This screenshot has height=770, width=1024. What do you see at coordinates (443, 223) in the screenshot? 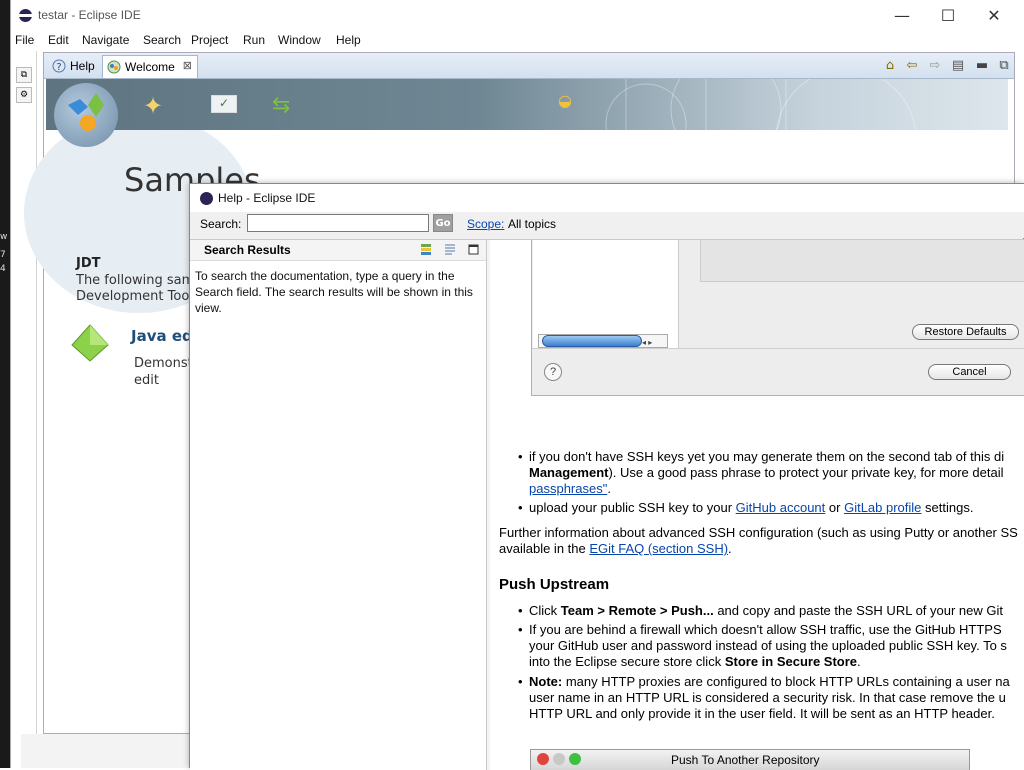
I see `go-button: Go` at bounding box center [443, 223].